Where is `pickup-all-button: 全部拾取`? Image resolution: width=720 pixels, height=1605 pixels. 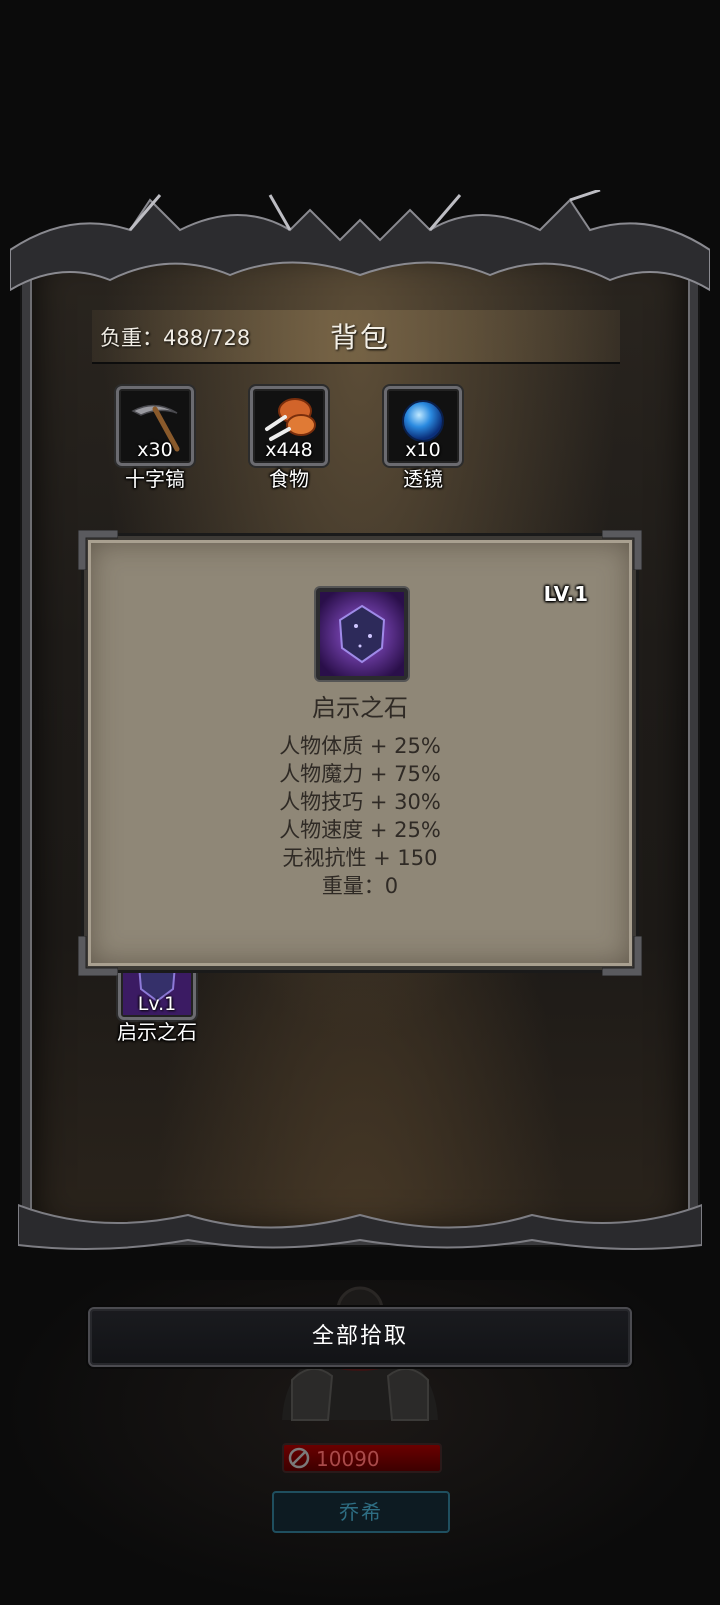 pickup-all-button: 全部拾取 is located at coordinates (360, 1337).